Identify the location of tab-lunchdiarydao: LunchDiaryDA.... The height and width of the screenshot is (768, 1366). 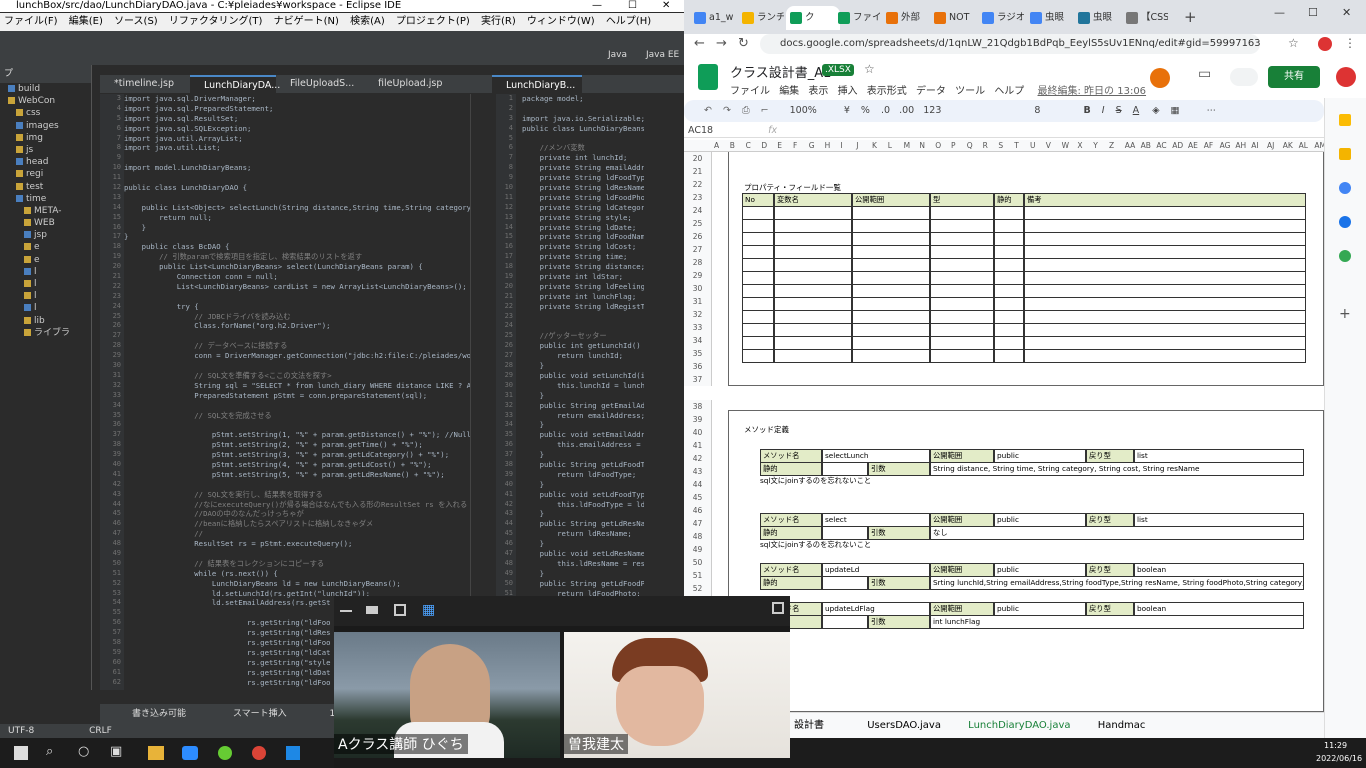
(235, 84).